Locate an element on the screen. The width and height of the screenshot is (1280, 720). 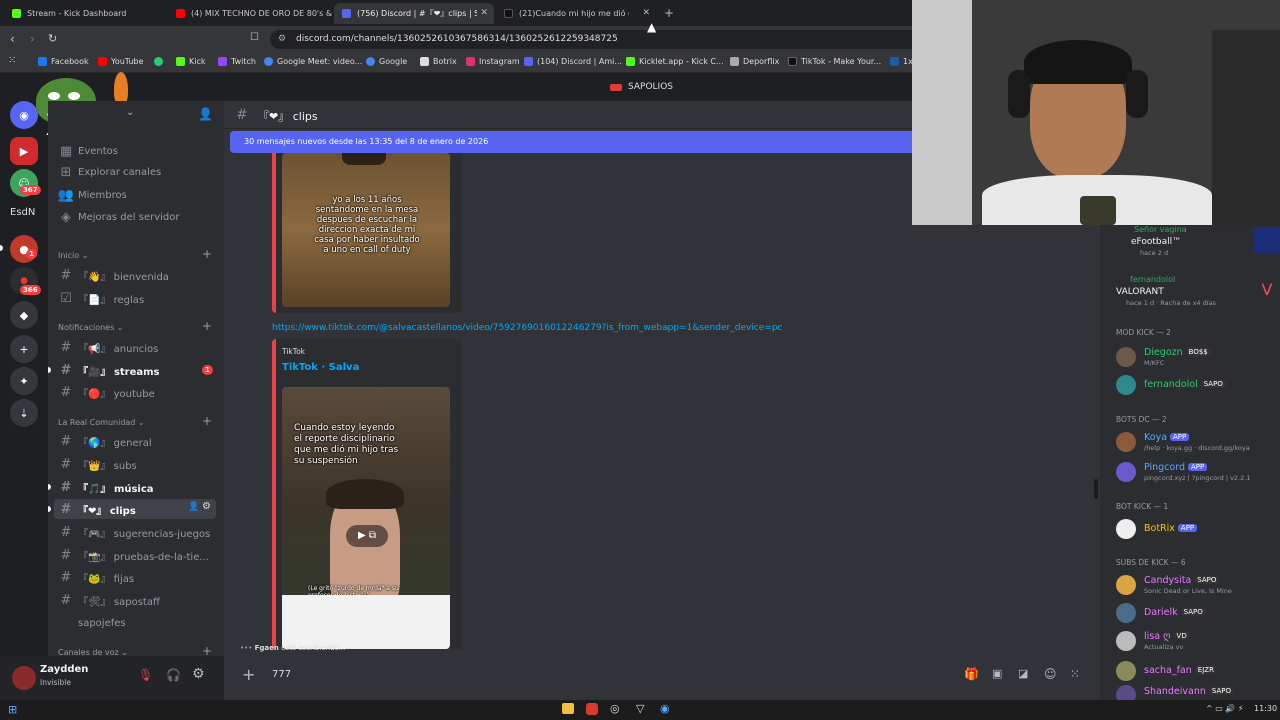
channel-anuncios: # 『📢』 anuncios is located at coordinates (132, 347).